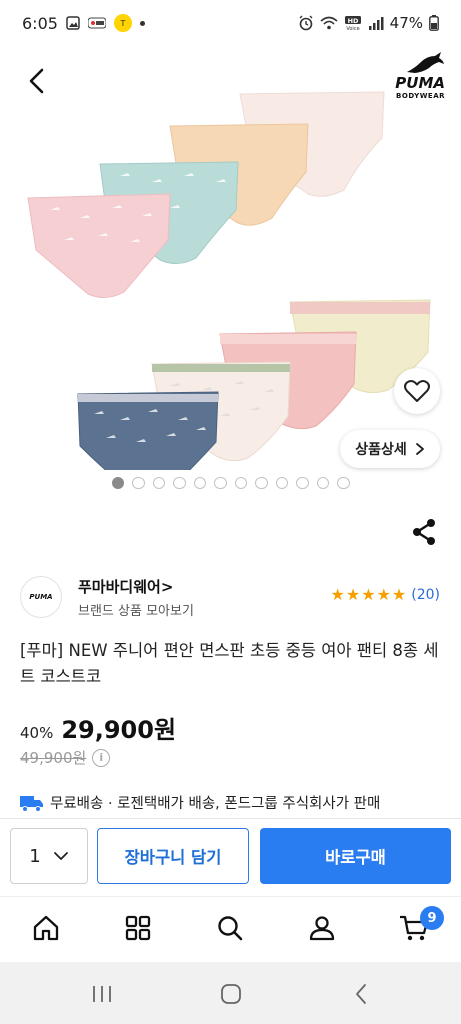 The width and height of the screenshot is (461, 1024). Describe the element at coordinates (381, 450) in the screenshot. I see `product-detail-label: 상품상세` at that location.